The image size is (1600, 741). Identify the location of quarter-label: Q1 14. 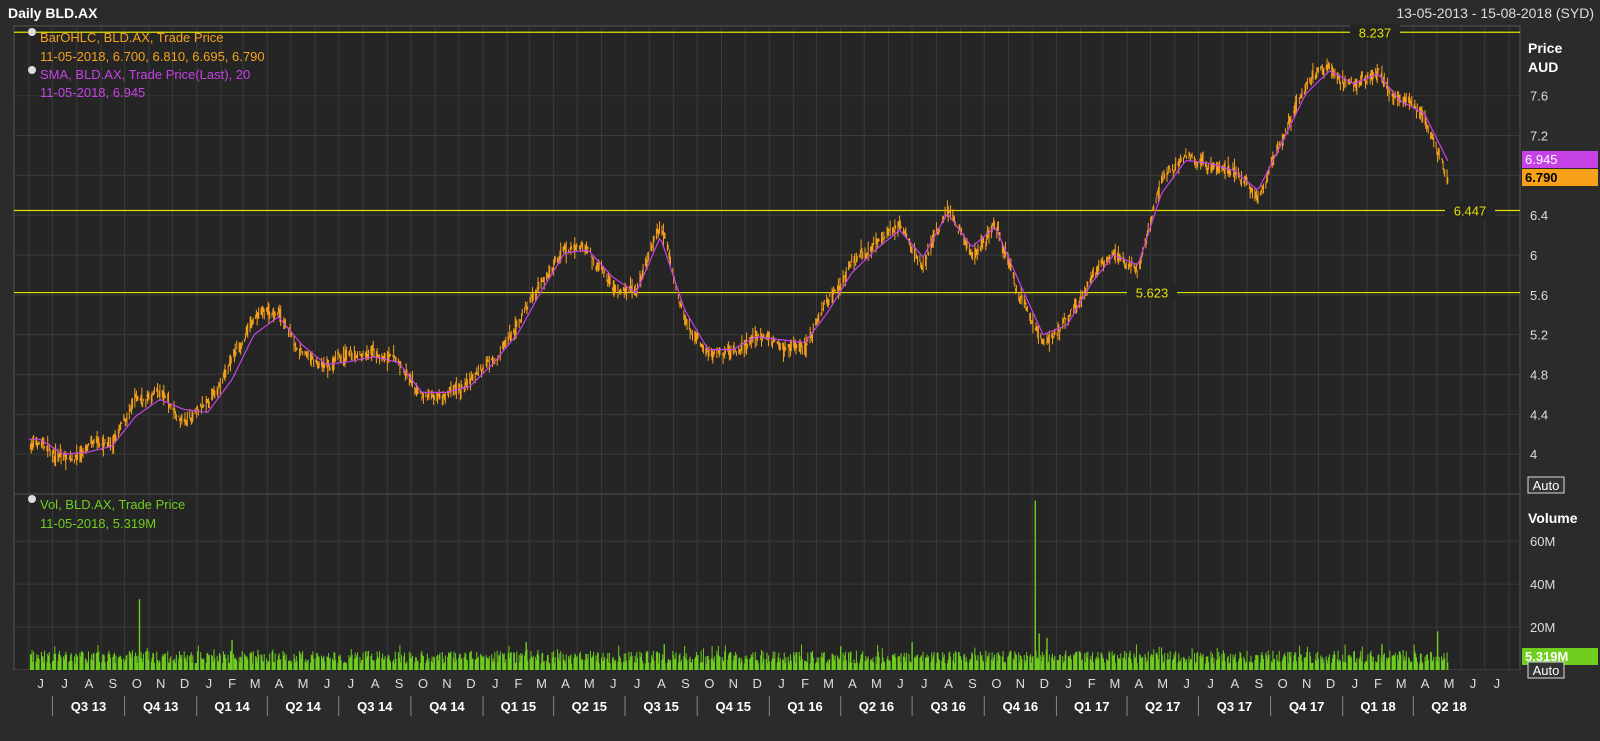
(232, 706).